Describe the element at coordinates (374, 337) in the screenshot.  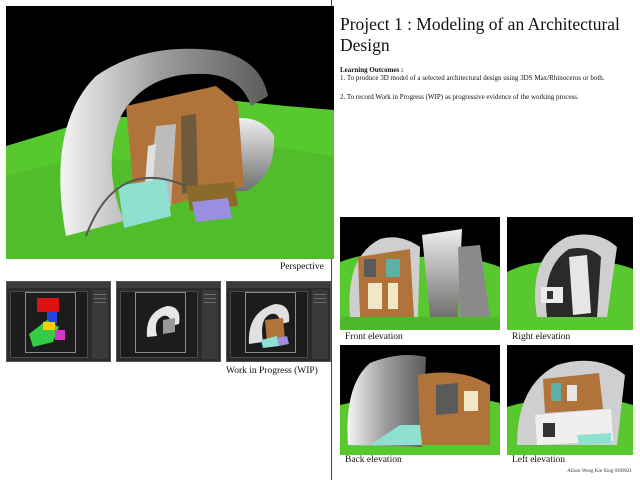
I see `front-elevation-caption: Front elevation` at that location.